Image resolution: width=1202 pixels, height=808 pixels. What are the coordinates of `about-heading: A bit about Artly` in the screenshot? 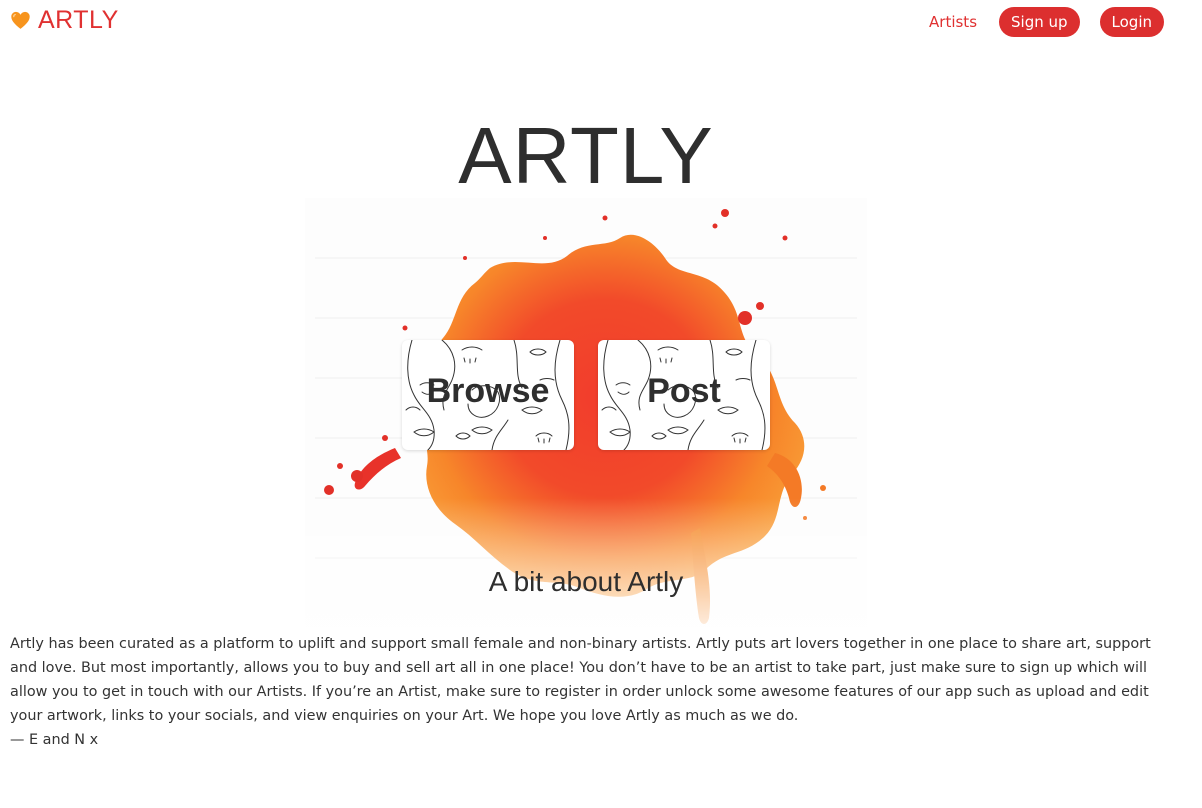 It's located at (586, 581).